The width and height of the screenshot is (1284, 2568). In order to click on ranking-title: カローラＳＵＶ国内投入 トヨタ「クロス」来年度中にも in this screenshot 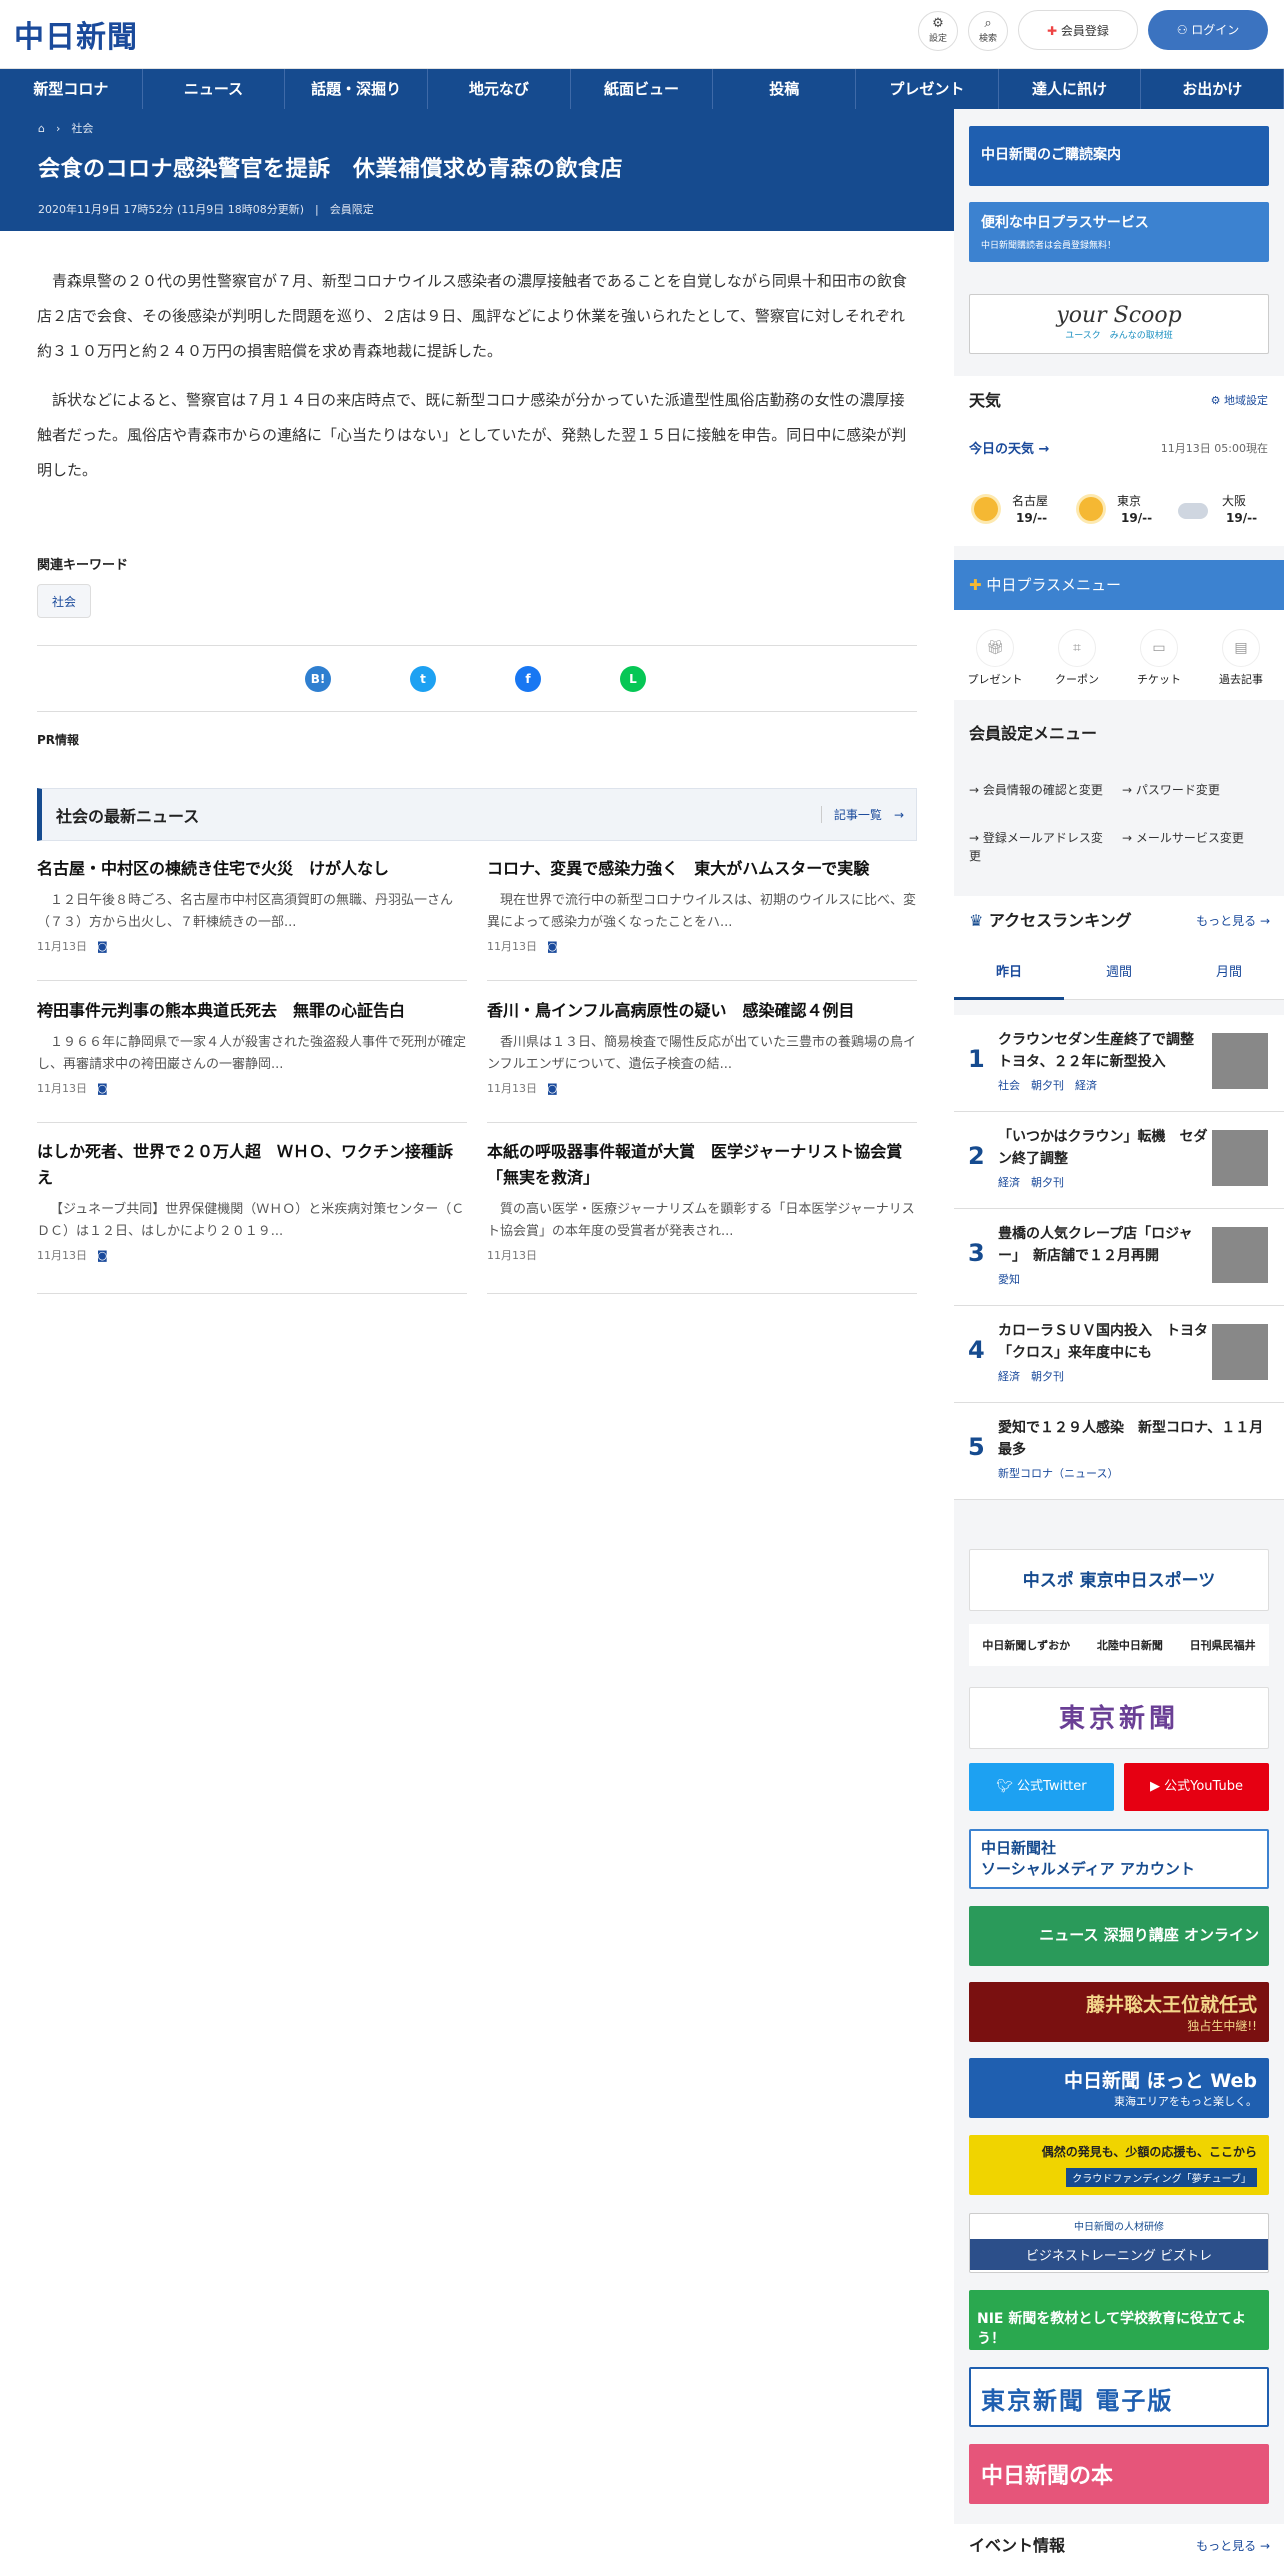, I will do `click(1103, 1342)`.